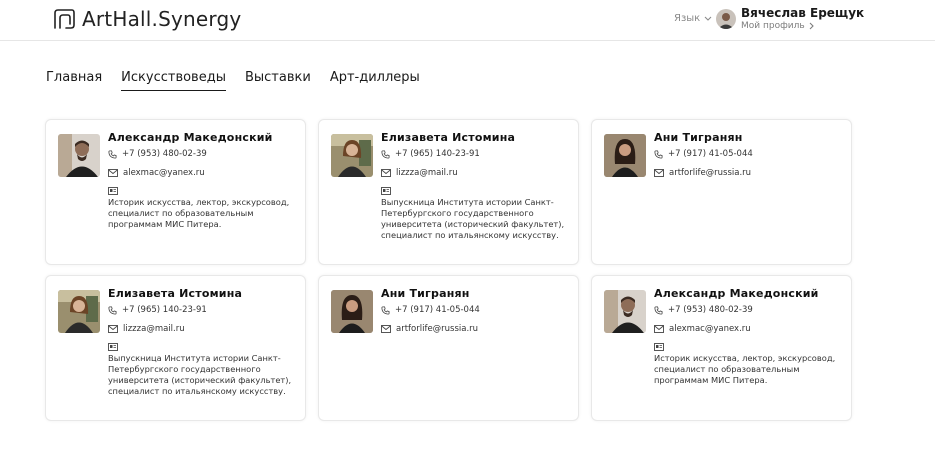 This screenshot has height=452, width=935. I want to click on logo: ArtHall.Synergy, so click(146, 19).